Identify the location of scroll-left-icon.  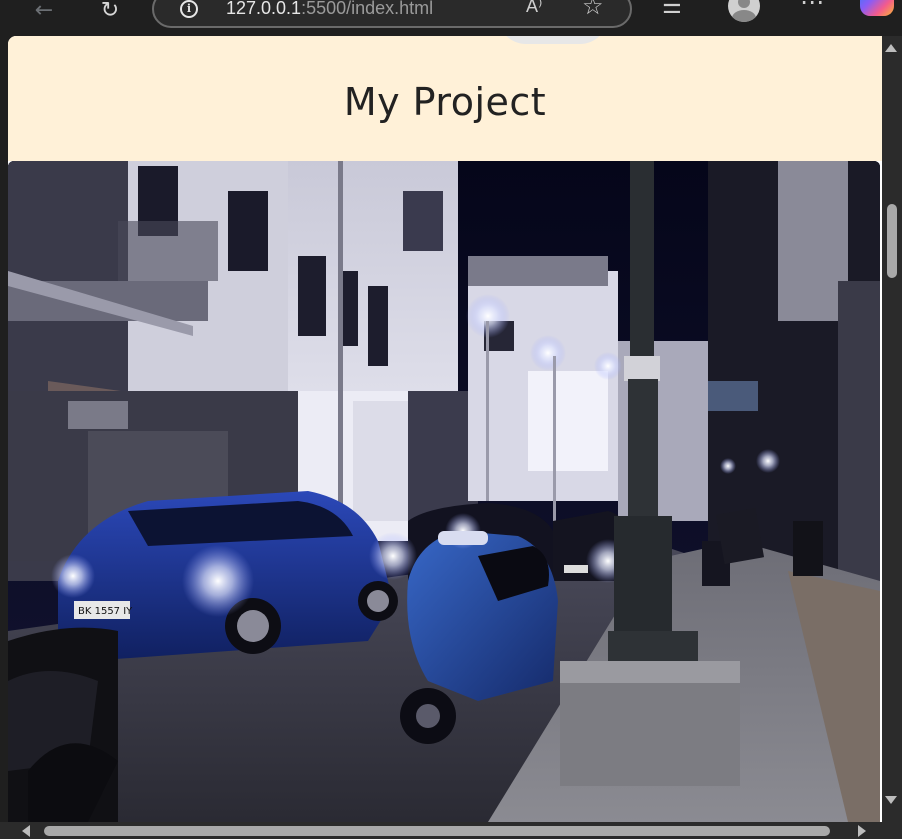
(26, 831).